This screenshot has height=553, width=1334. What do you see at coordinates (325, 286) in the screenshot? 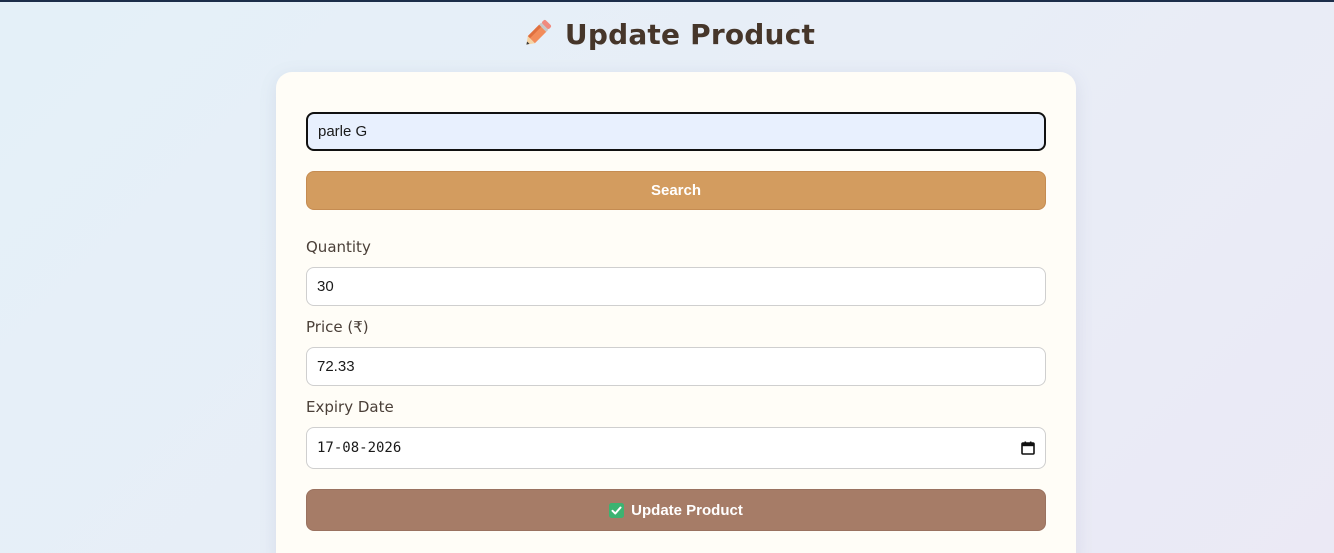
I see `quantity-input-value: 30` at bounding box center [325, 286].